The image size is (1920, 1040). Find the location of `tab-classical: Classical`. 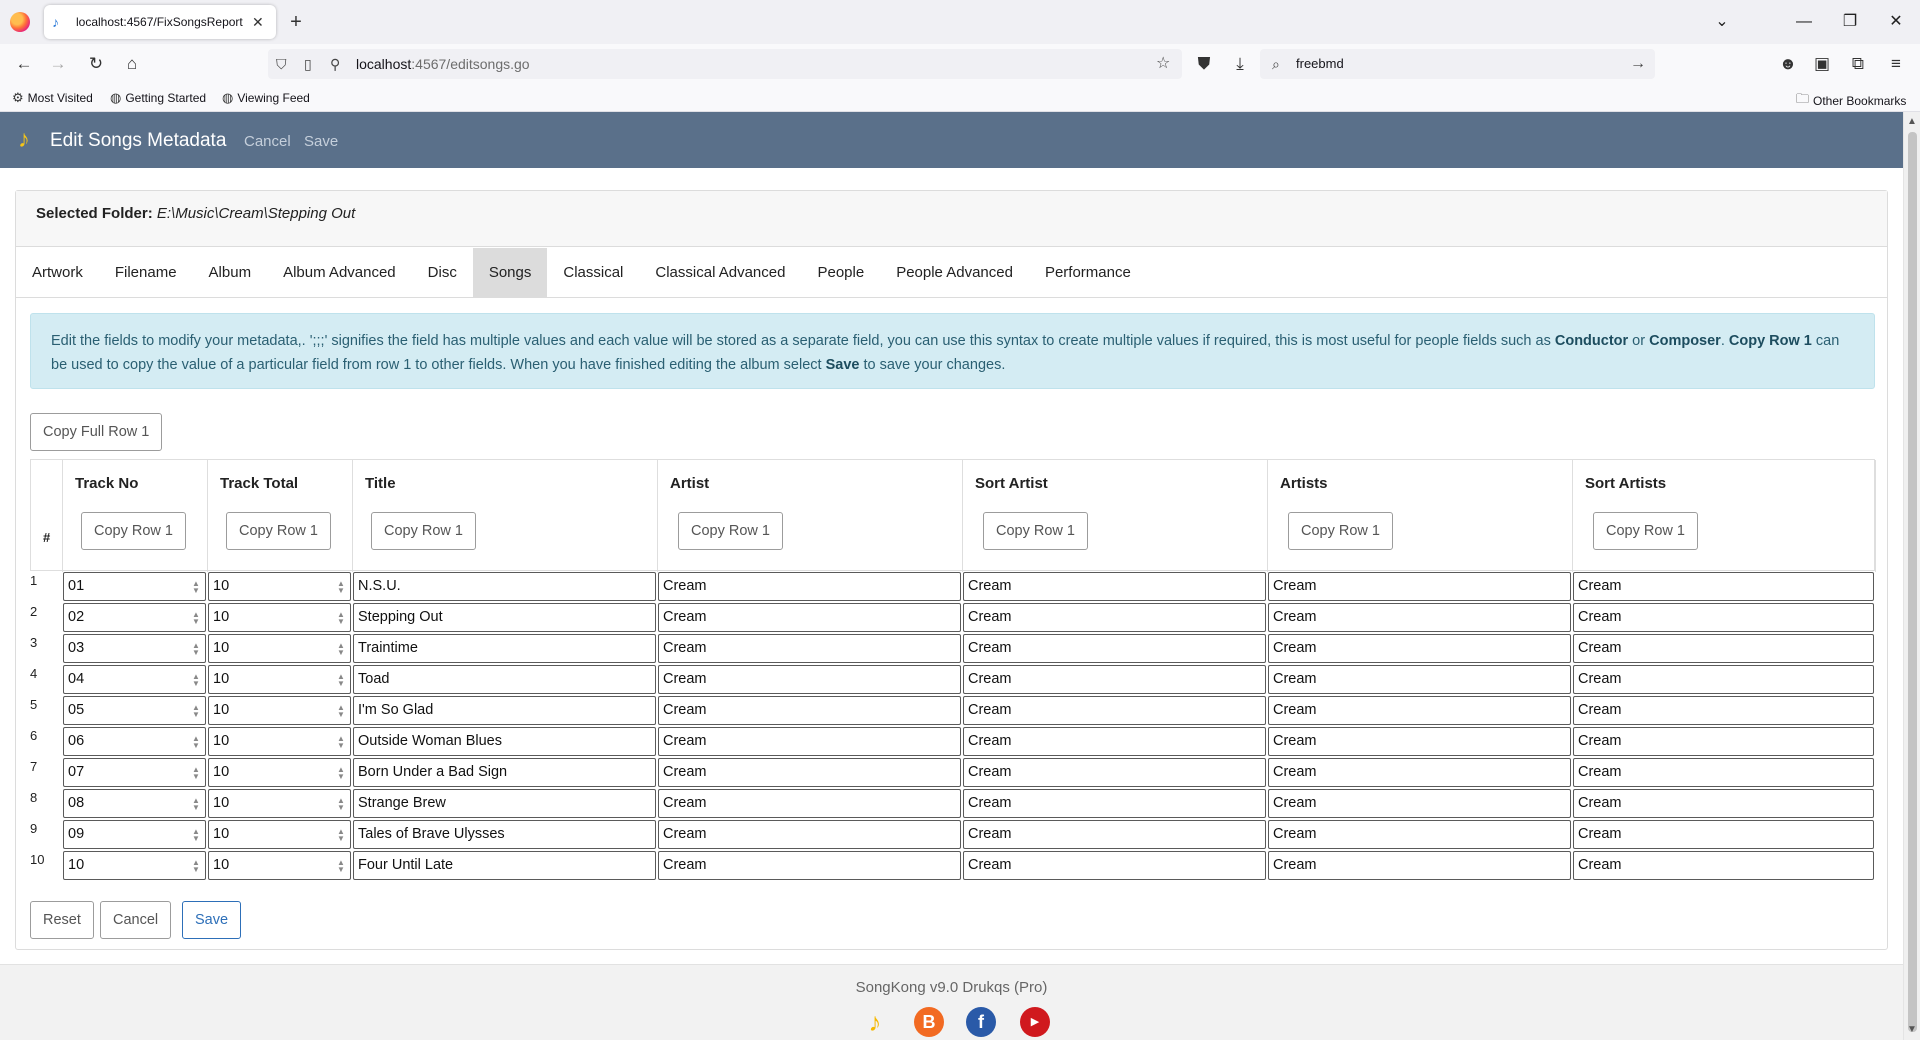

tab-classical: Classical is located at coordinates (593, 273).